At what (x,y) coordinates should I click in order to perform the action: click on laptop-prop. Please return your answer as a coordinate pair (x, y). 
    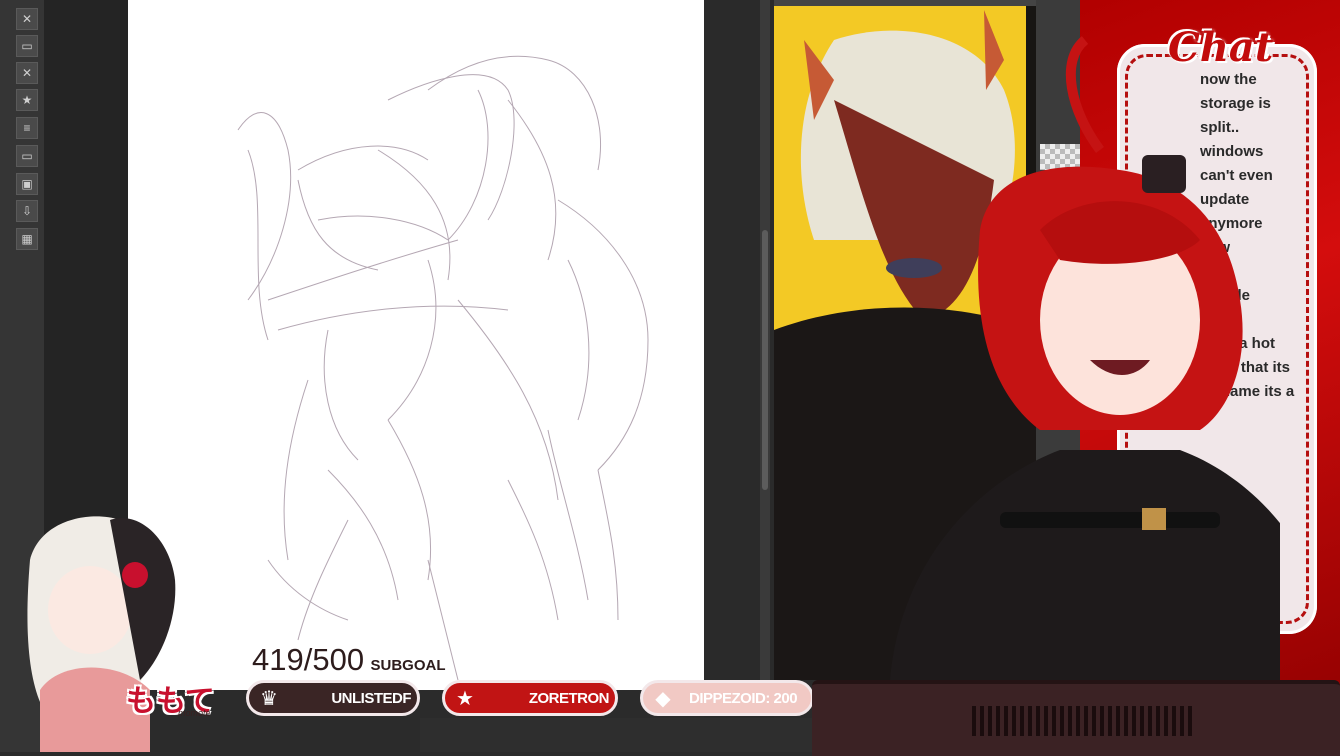
    Looking at the image, I should click on (1076, 718).